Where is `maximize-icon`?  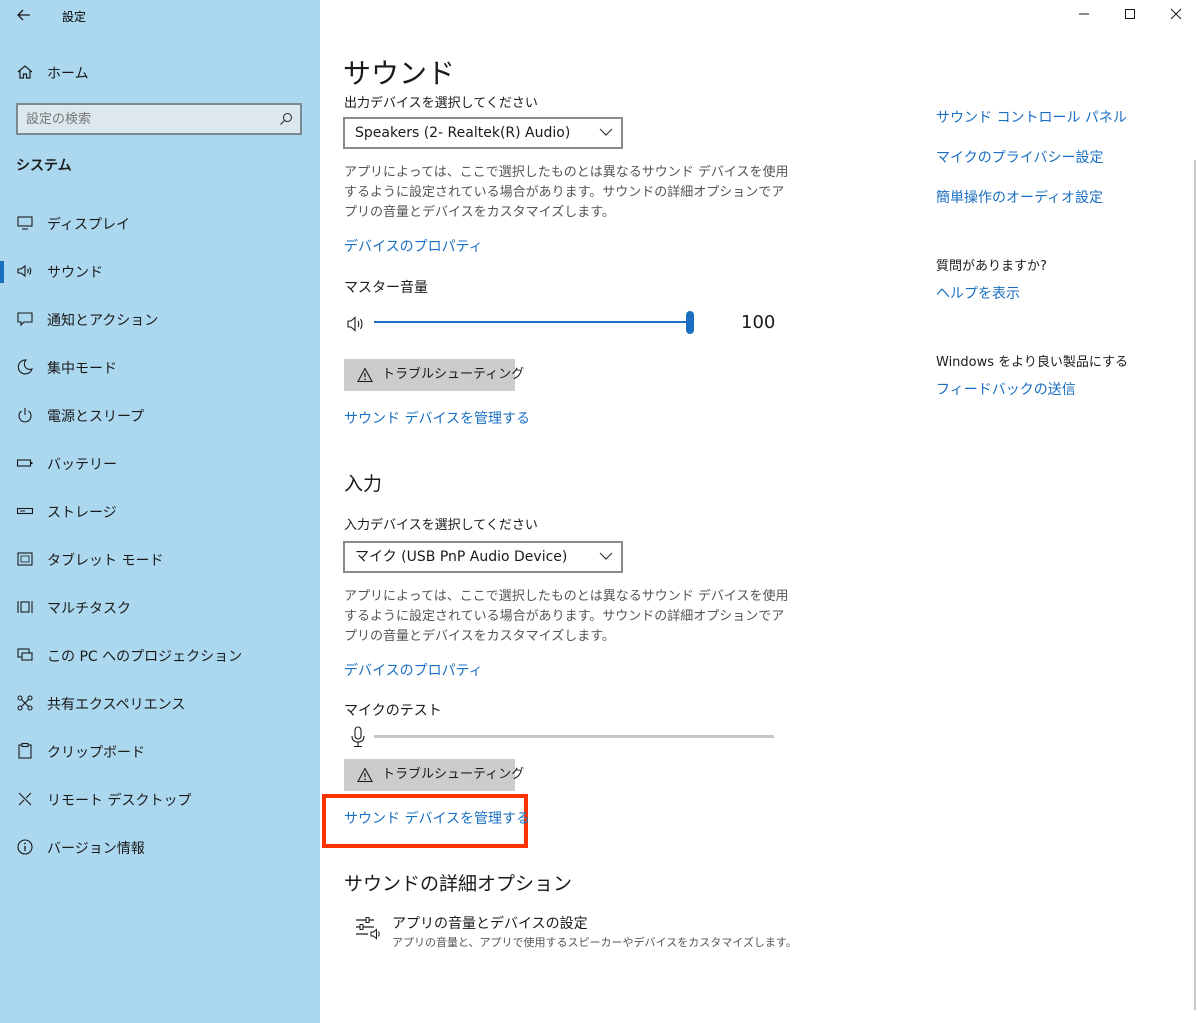
maximize-icon is located at coordinates (1130, 14).